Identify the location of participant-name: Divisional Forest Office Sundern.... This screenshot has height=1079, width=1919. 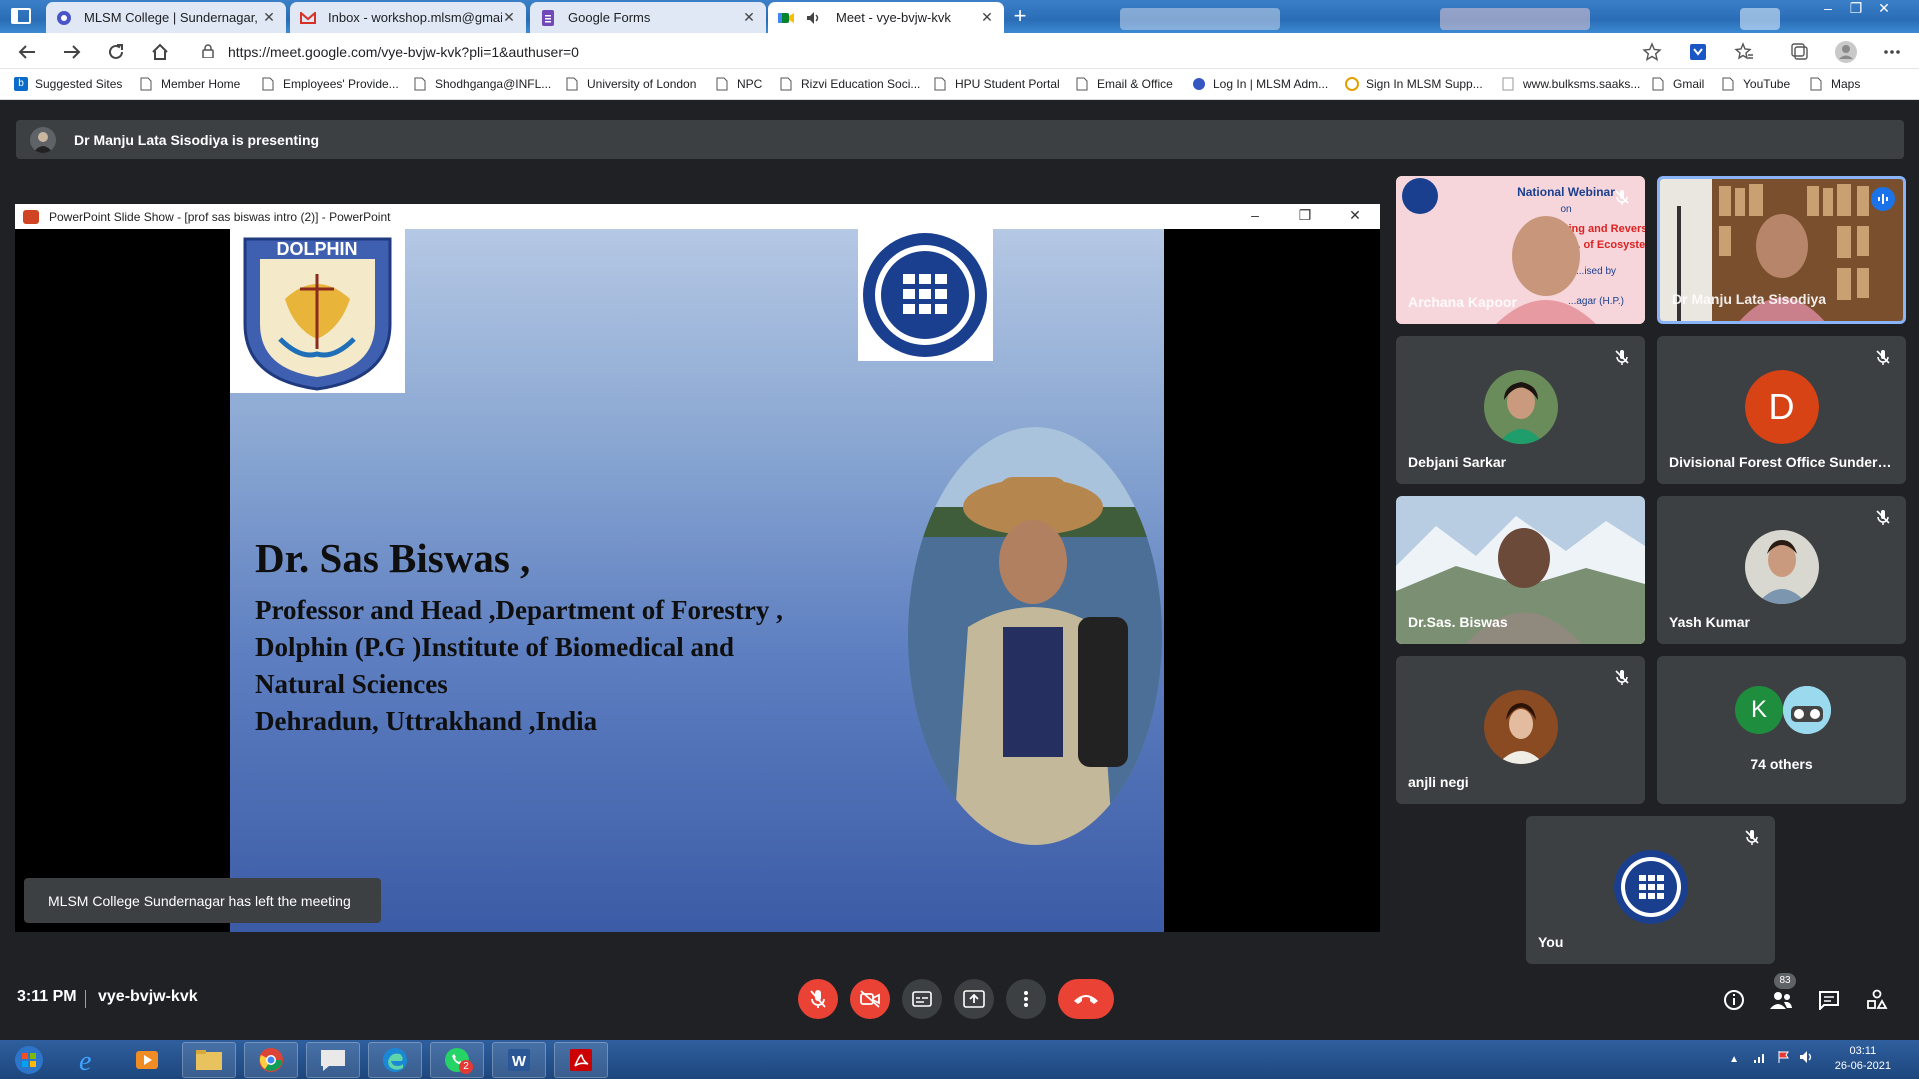
(1781, 462).